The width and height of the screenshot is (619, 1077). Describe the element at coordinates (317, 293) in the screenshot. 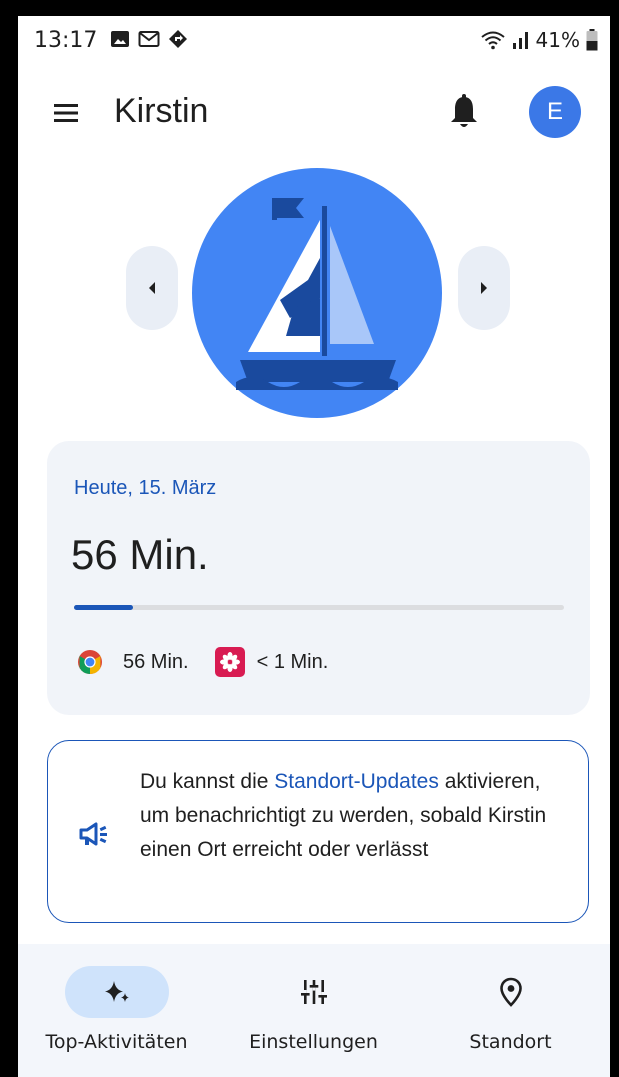

I see `sailboat-icon` at that location.